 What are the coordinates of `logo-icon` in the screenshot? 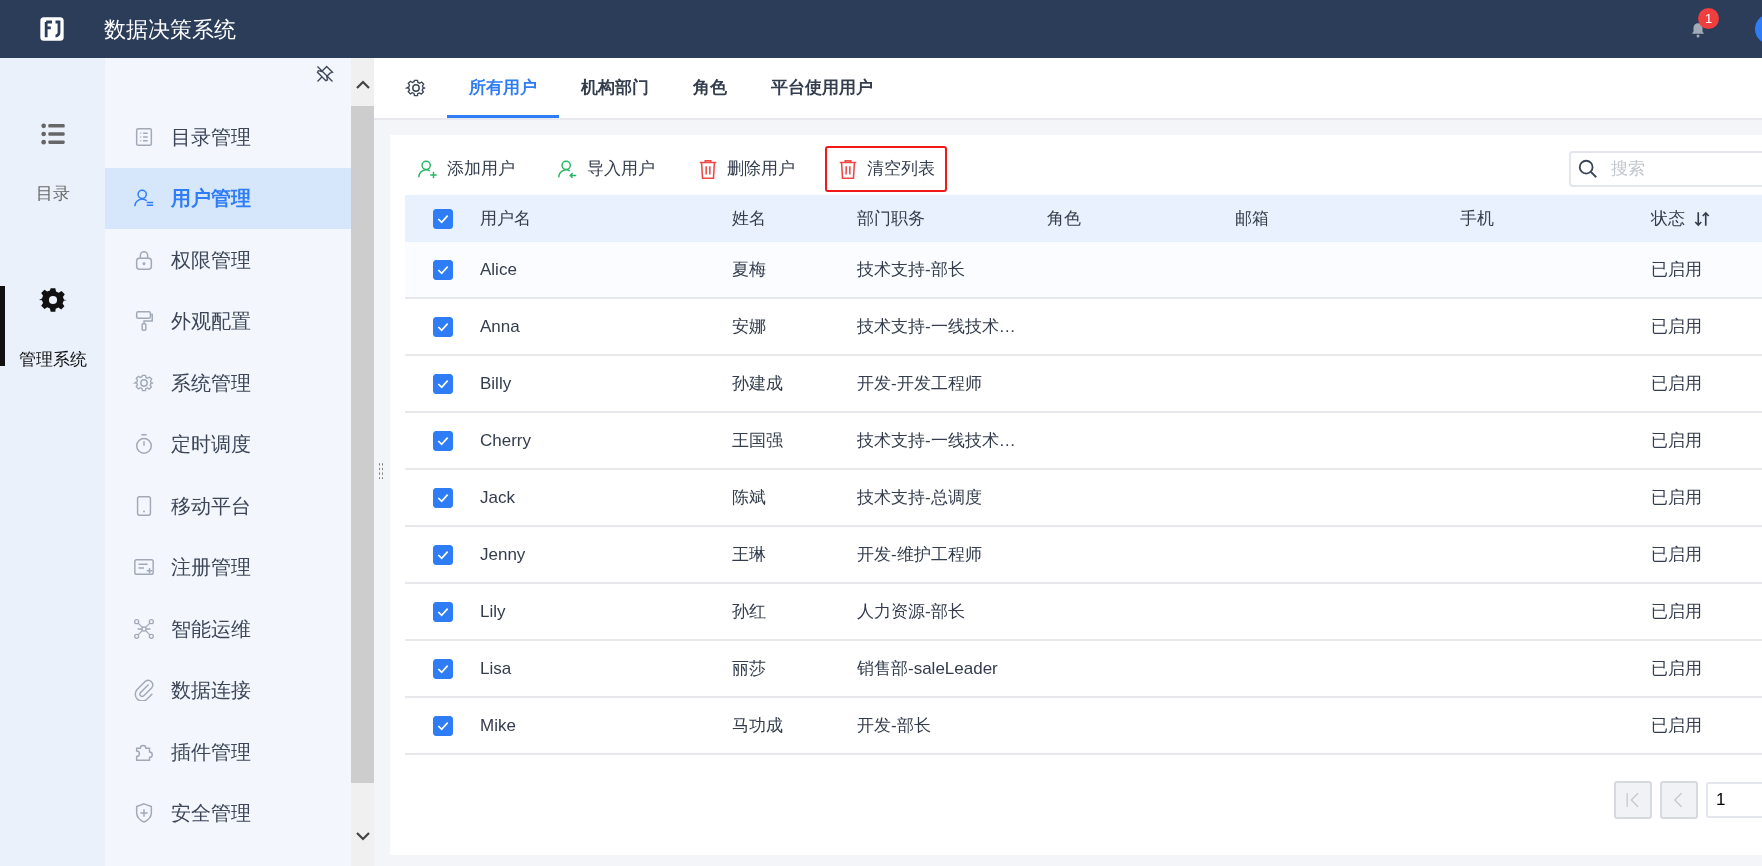 It's located at (52, 29).